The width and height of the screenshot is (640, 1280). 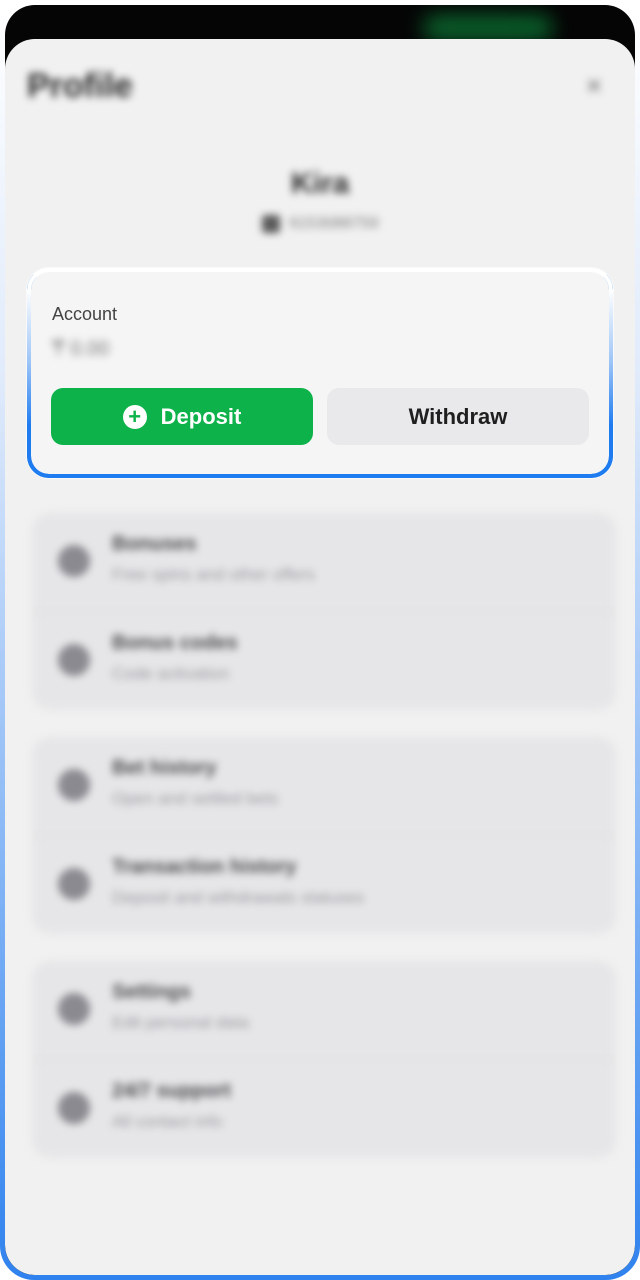 I want to click on search-icon, so click(x=74, y=884).